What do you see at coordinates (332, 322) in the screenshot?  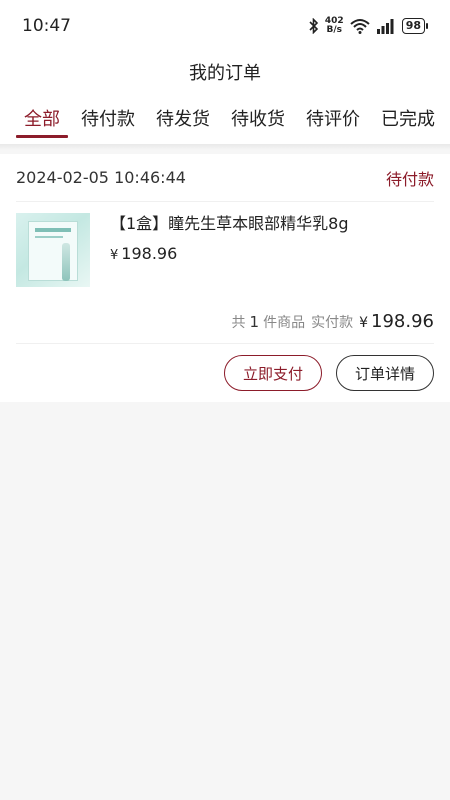 I see `paid-label: 实付款` at bounding box center [332, 322].